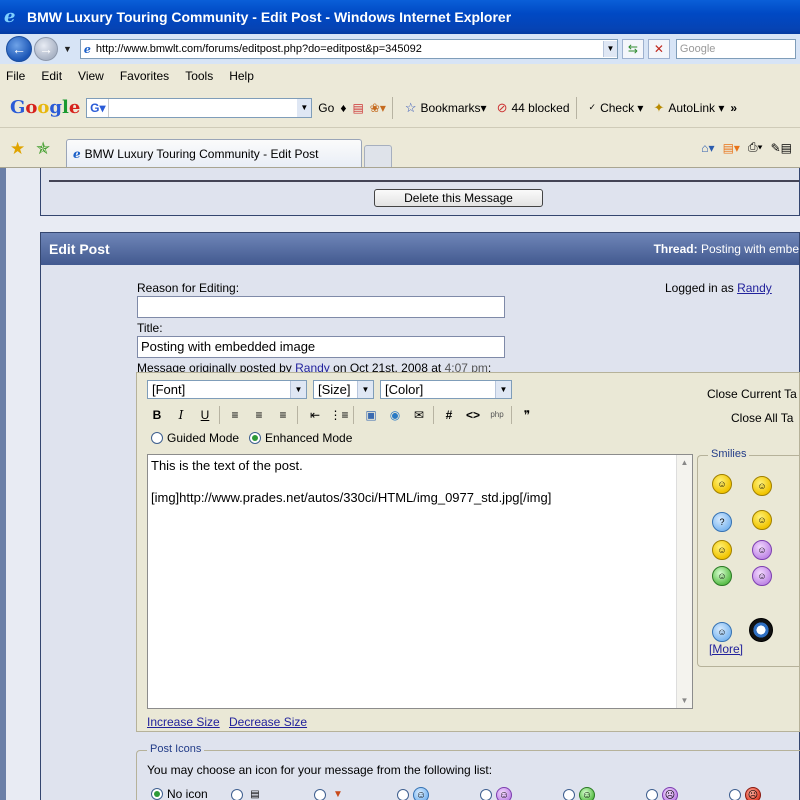 This screenshot has height=800, width=800. Describe the element at coordinates (46, 149) in the screenshot. I see `add-favorites-icon: ✯` at that location.